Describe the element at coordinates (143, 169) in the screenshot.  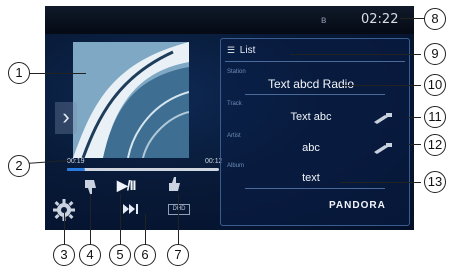
I see `progress-bar` at that location.